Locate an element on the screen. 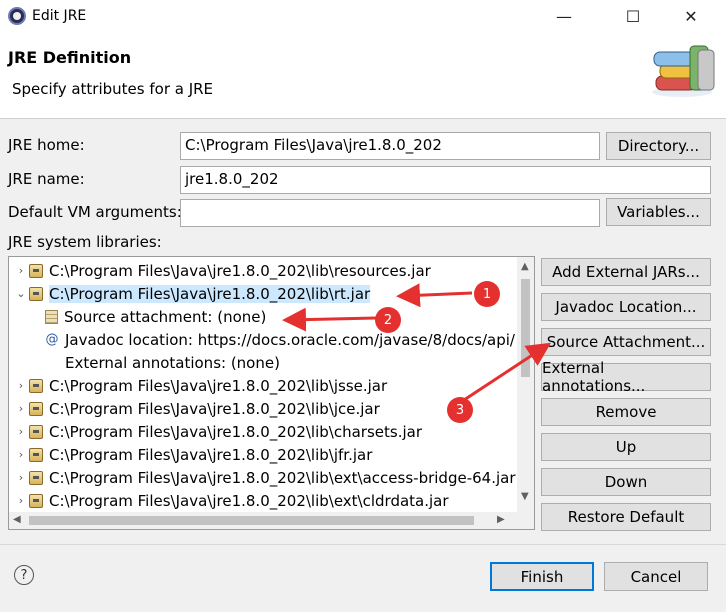 The width and height of the screenshot is (726, 612). callout-3: 3 is located at coordinates (460, 410).